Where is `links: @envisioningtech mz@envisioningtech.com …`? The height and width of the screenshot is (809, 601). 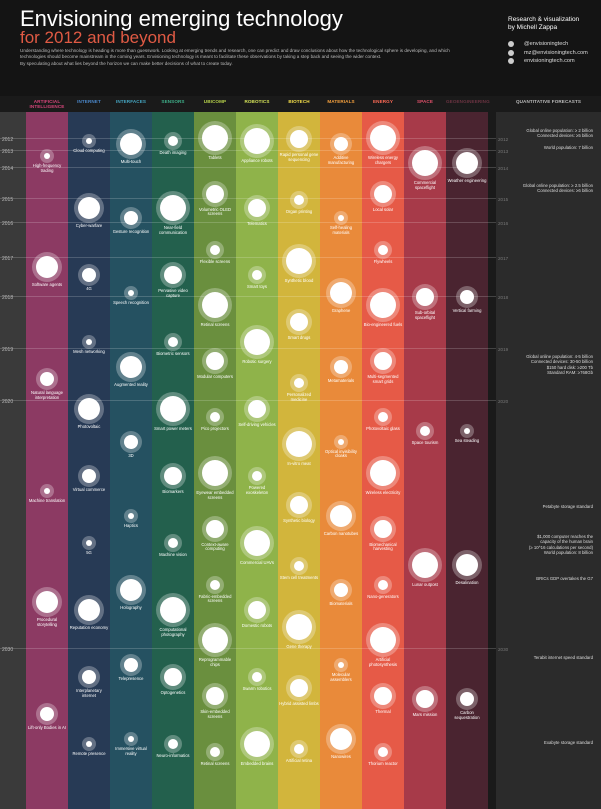 links: @envisioningtech mz@envisioningtech.com … is located at coordinates (554, 53).